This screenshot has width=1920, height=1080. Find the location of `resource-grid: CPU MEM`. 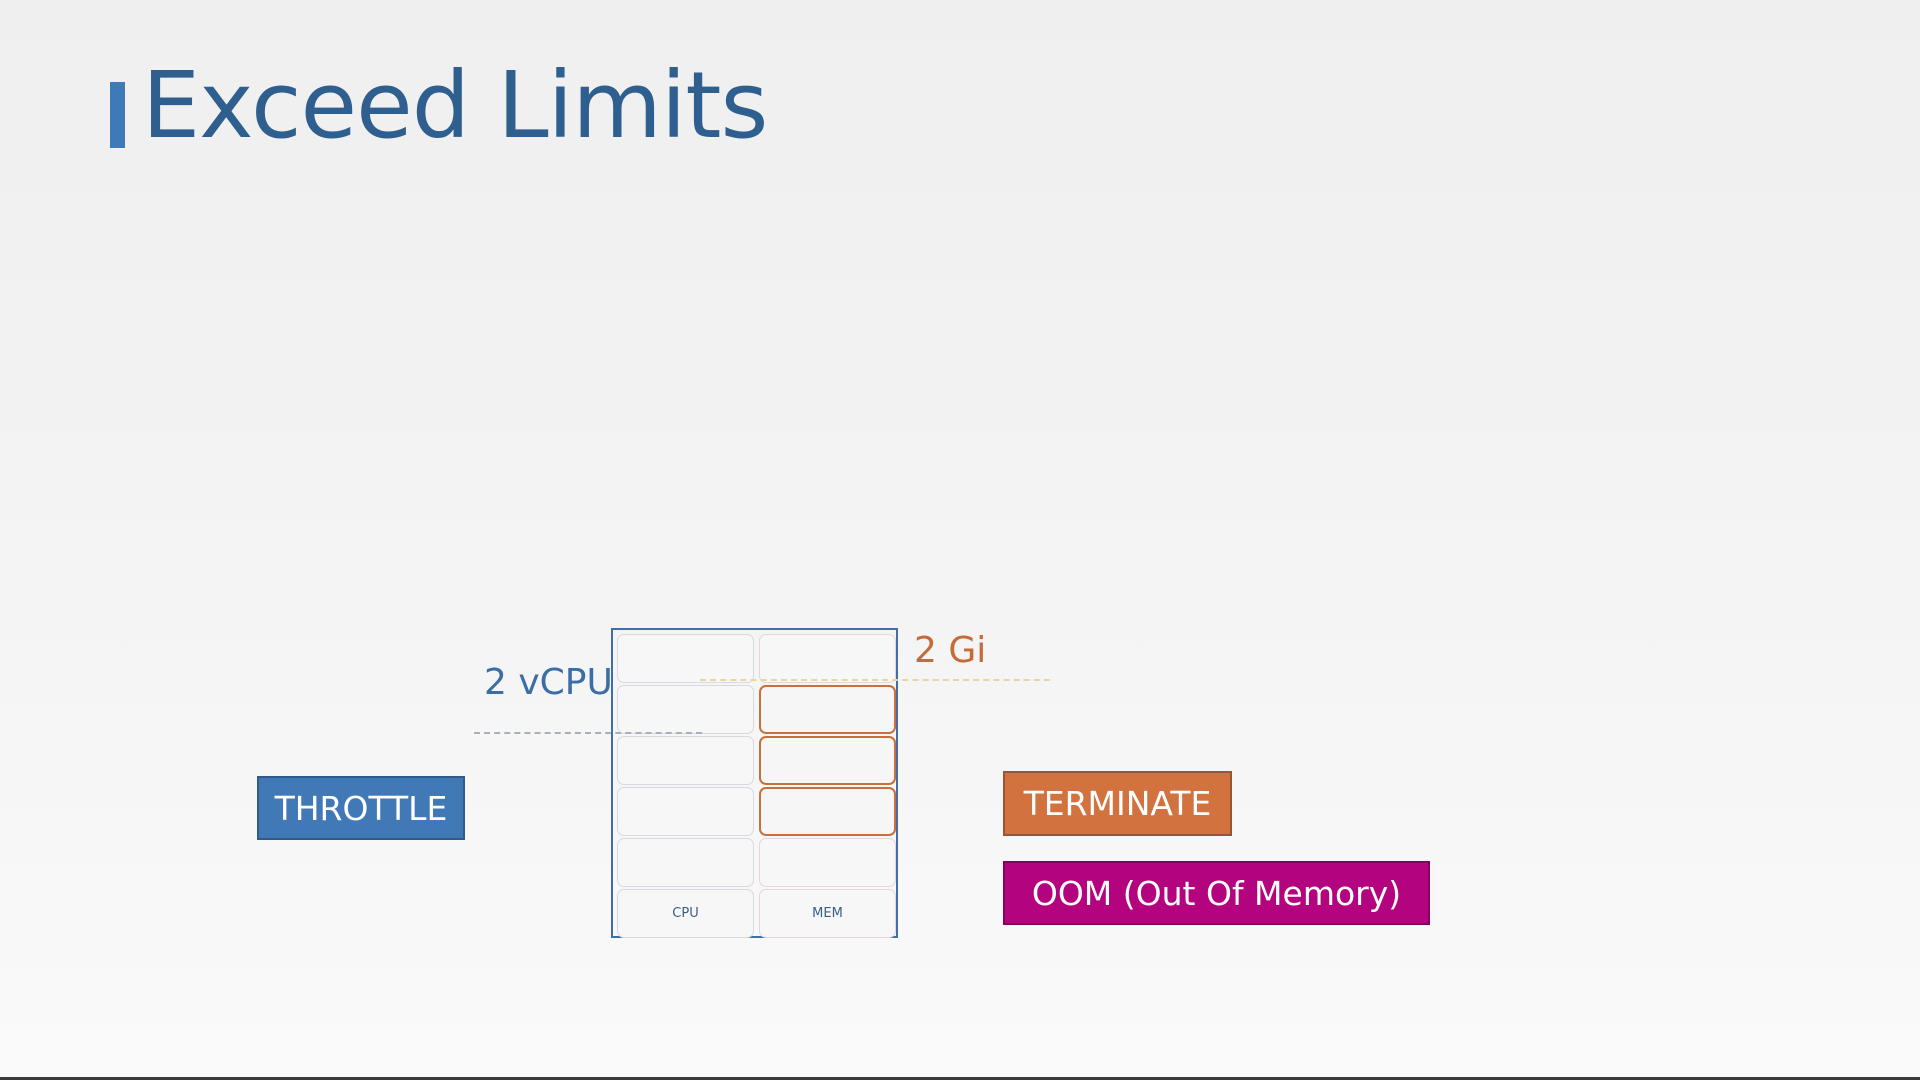

resource-grid: CPU MEM is located at coordinates (754, 783).